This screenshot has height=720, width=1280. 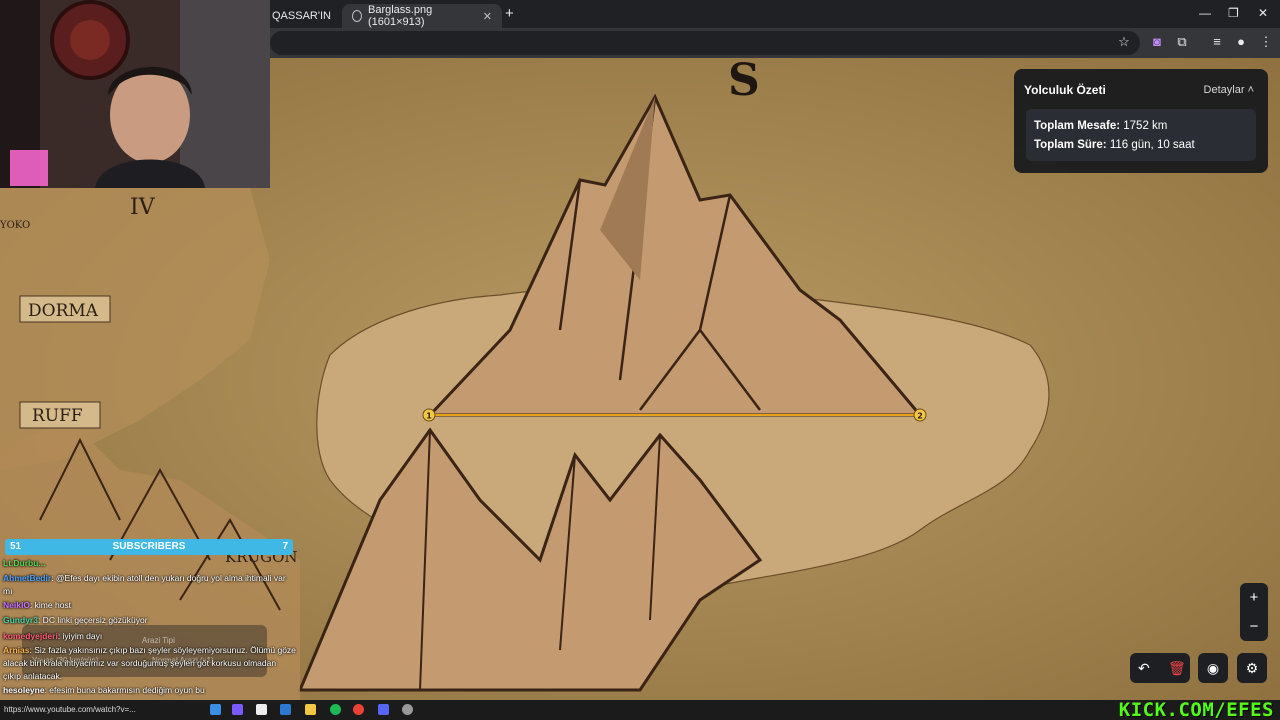 I want to click on webcam-overlay, so click(x=135, y=94).